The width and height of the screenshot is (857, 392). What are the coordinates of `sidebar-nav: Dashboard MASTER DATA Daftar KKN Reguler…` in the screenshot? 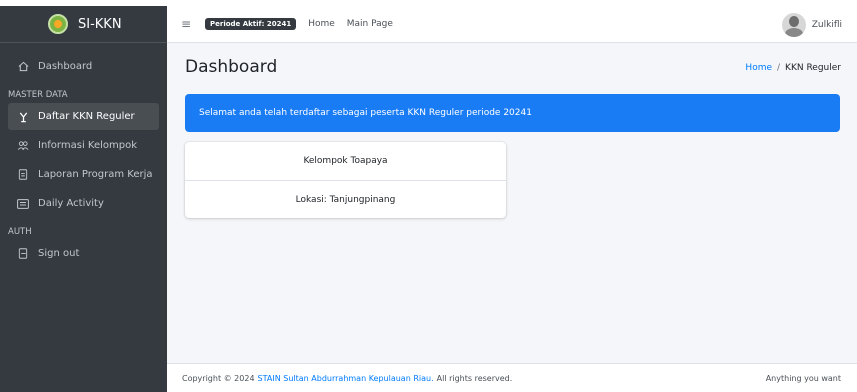 It's located at (83, 155).